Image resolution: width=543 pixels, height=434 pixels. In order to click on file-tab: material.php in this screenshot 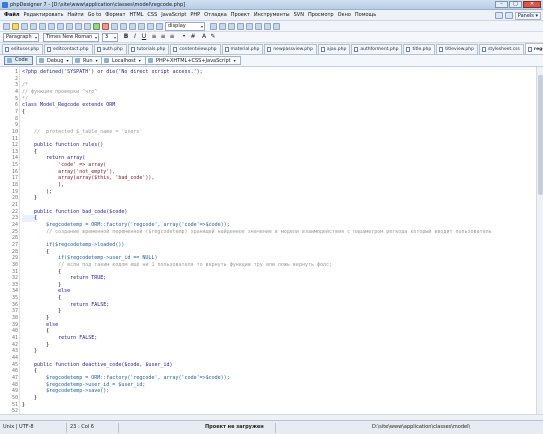, I will do `click(242, 49)`.